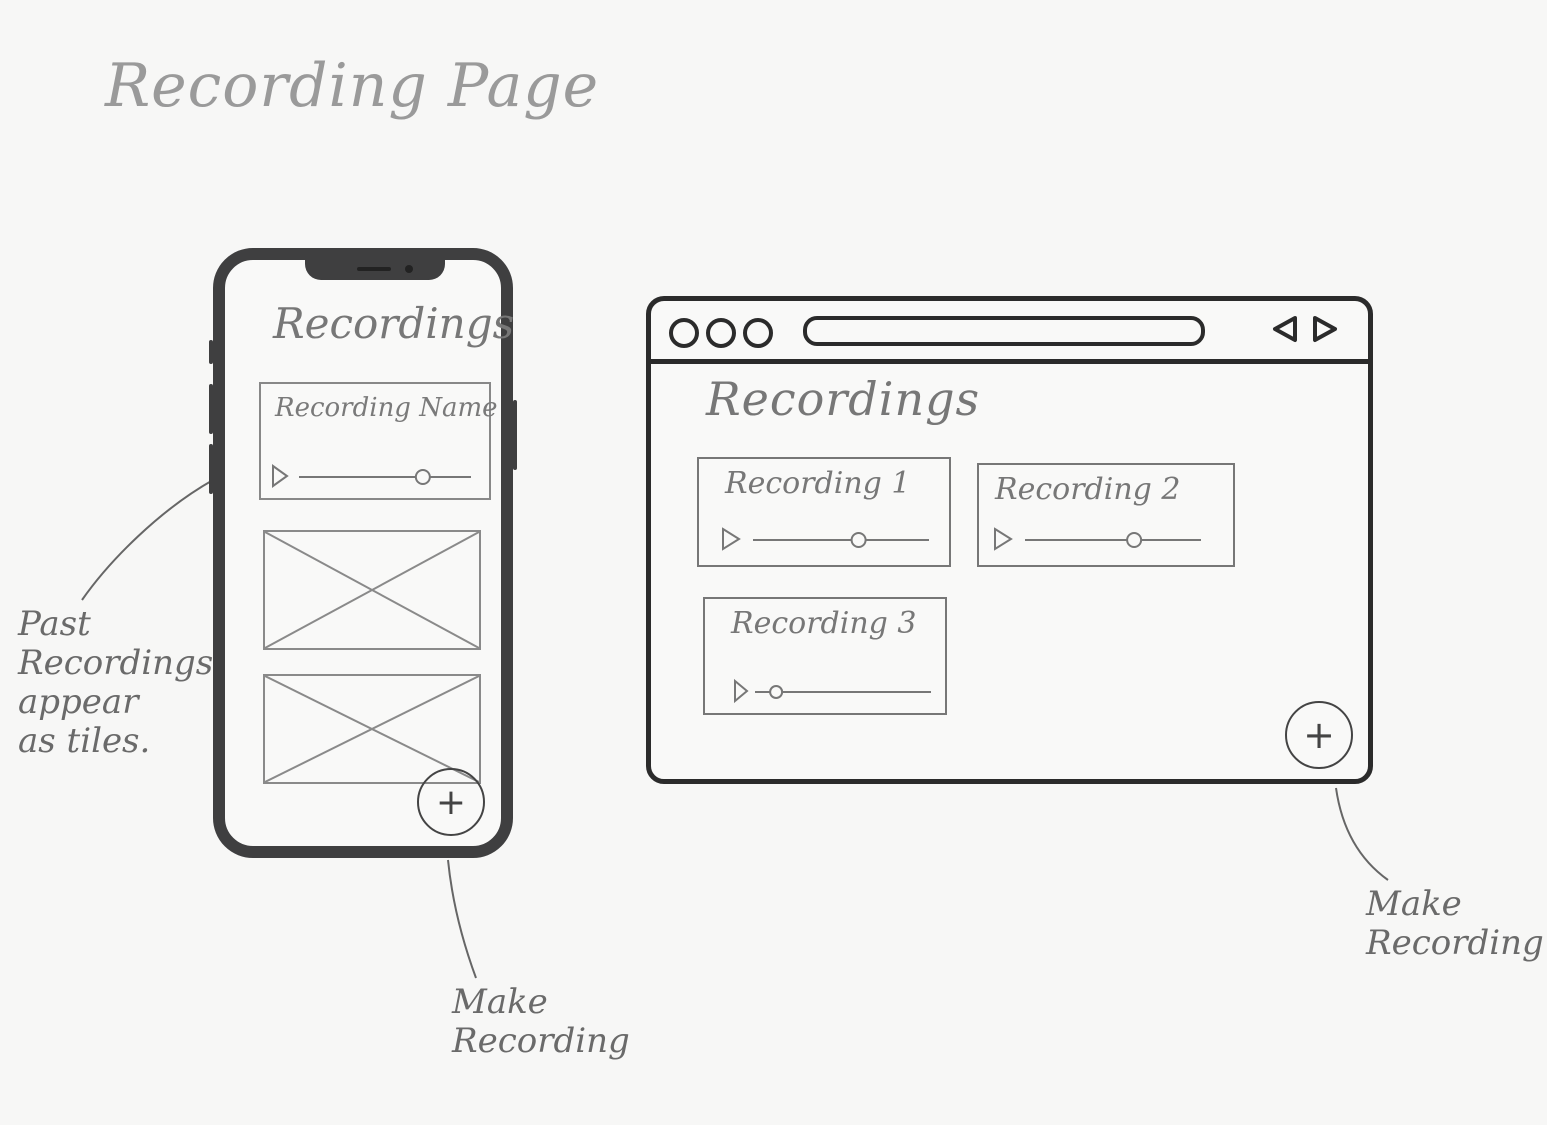 Image resolution: width=1547 pixels, height=1125 pixels. Describe the element at coordinates (541, 1022) in the screenshot. I see `annotation-make-recording-mobile: Make Recording` at that location.